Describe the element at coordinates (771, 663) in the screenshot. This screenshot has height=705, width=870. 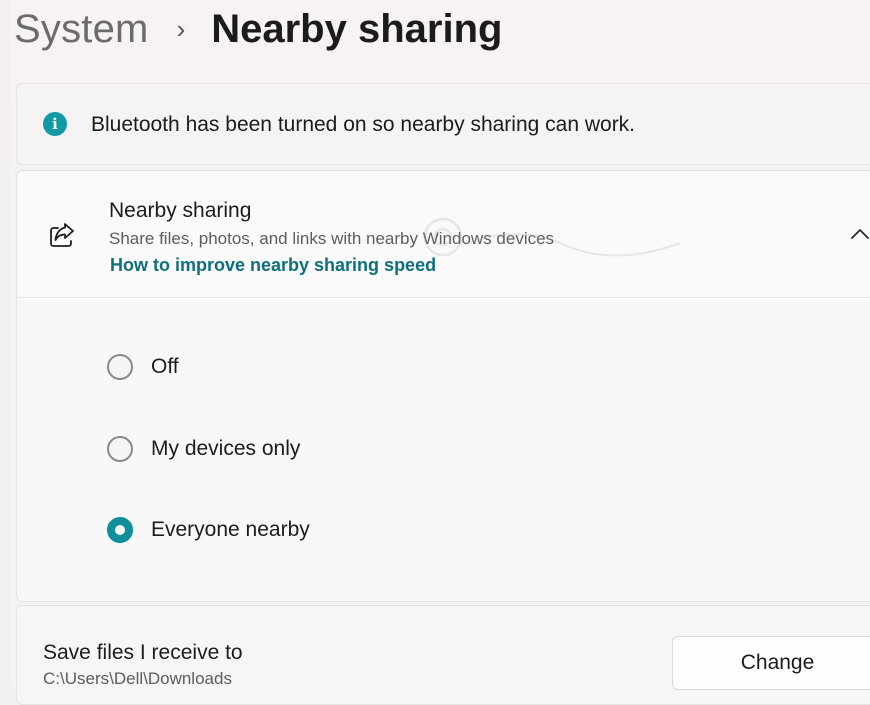
I see `change-button: Change` at that location.